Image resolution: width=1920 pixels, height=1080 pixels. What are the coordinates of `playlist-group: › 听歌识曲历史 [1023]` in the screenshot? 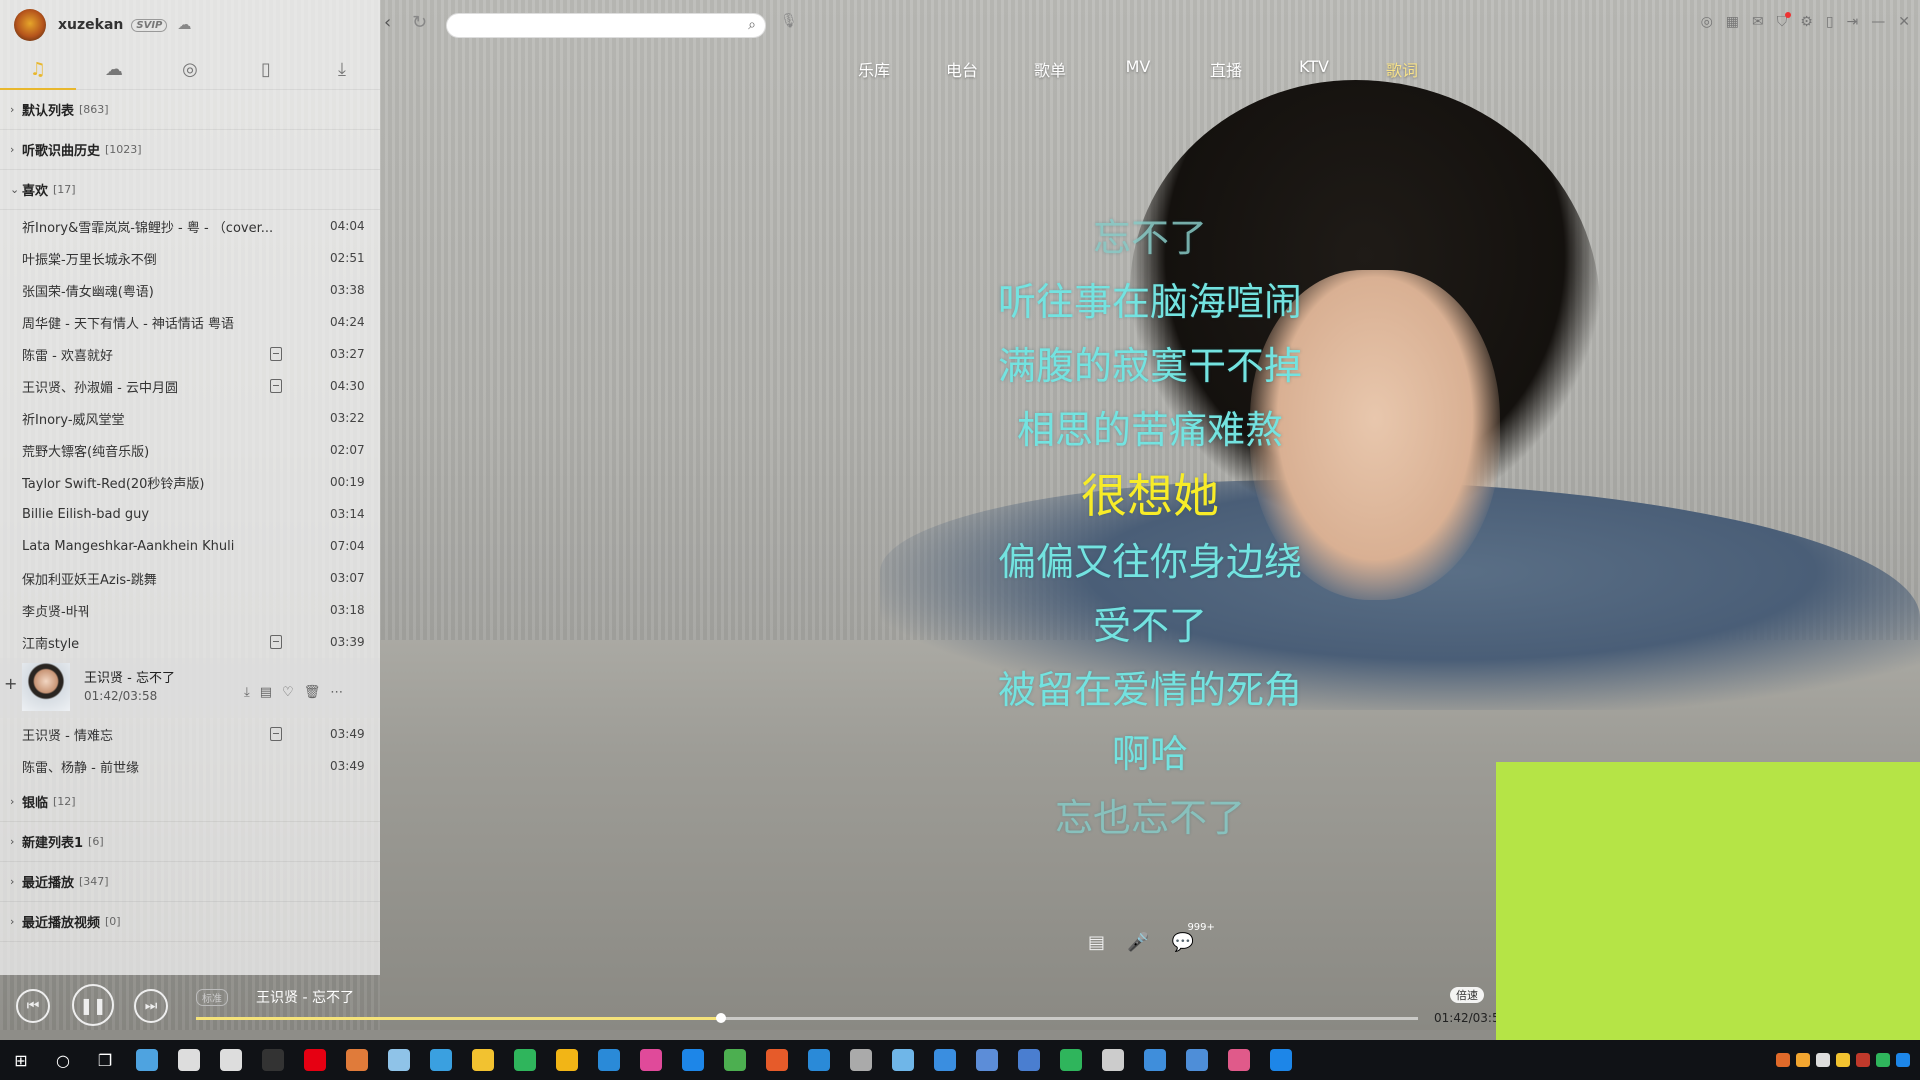 It's located at (190, 150).